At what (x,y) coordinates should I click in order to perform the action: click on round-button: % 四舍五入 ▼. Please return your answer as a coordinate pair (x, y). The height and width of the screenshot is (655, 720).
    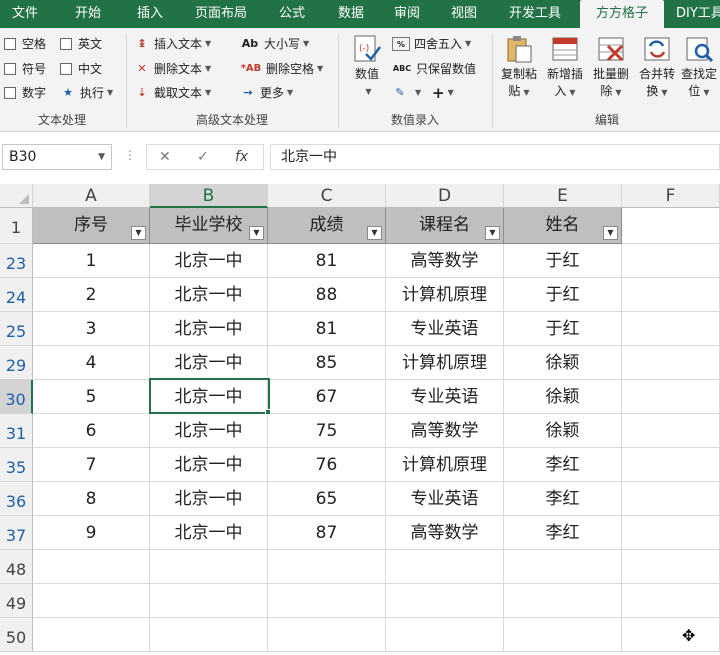
    Looking at the image, I should click on (431, 44).